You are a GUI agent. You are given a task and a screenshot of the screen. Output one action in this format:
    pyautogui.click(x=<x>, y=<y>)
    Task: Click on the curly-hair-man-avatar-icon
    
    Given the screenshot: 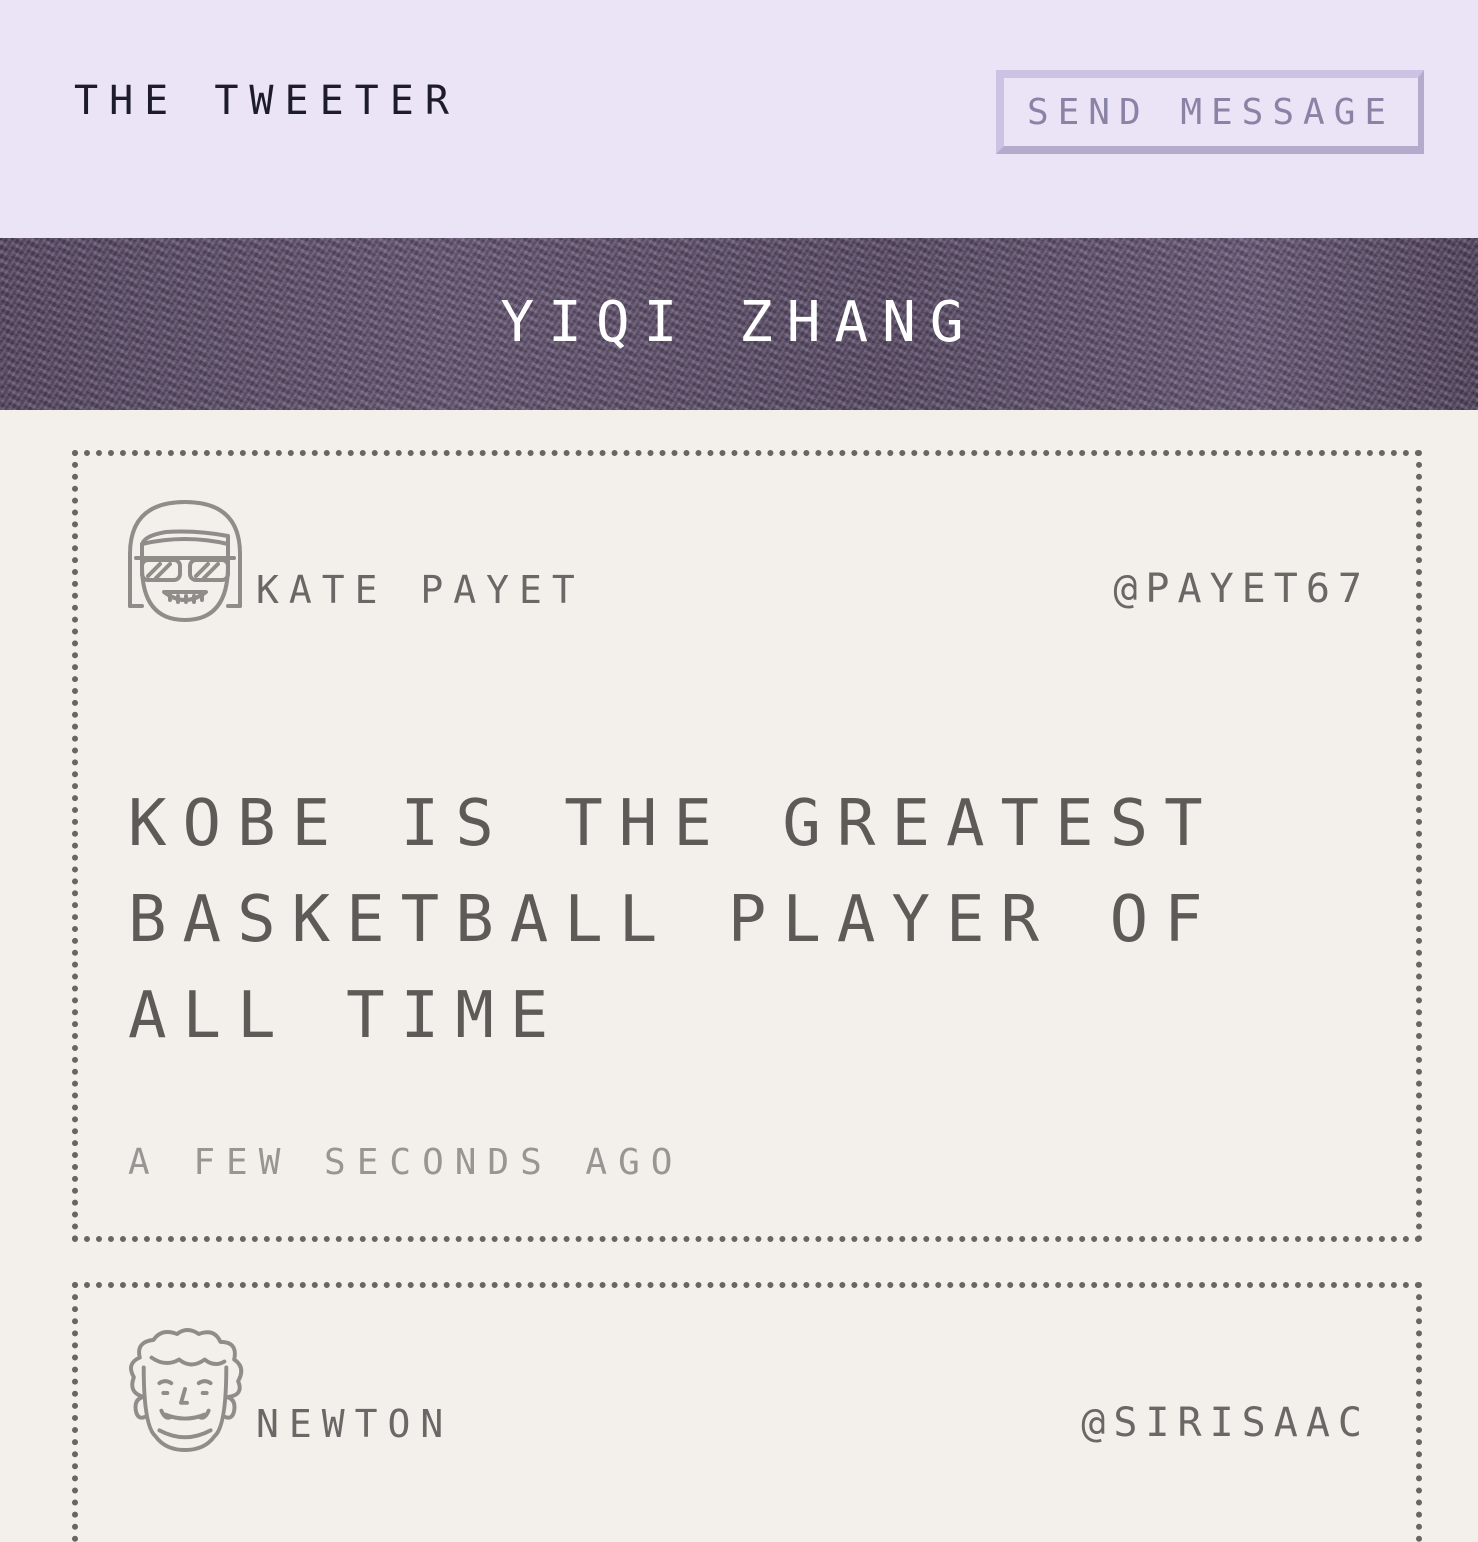 What is the action you would take?
    pyautogui.click(x=186, y=1390)
    